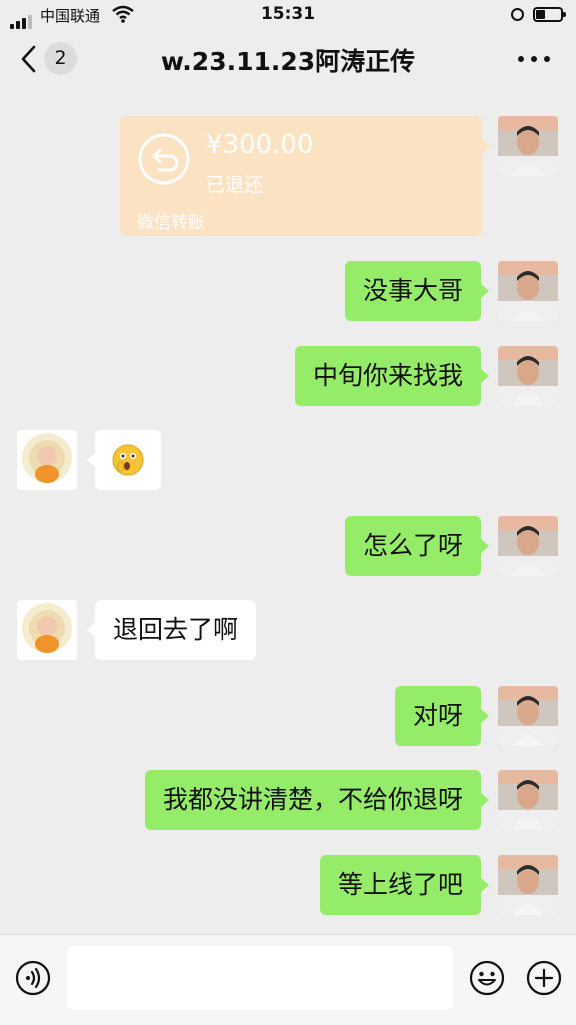  Describe the element at coordinates (442, 716) in the screenshot. I see `message-bubble: 对呀` at that location.